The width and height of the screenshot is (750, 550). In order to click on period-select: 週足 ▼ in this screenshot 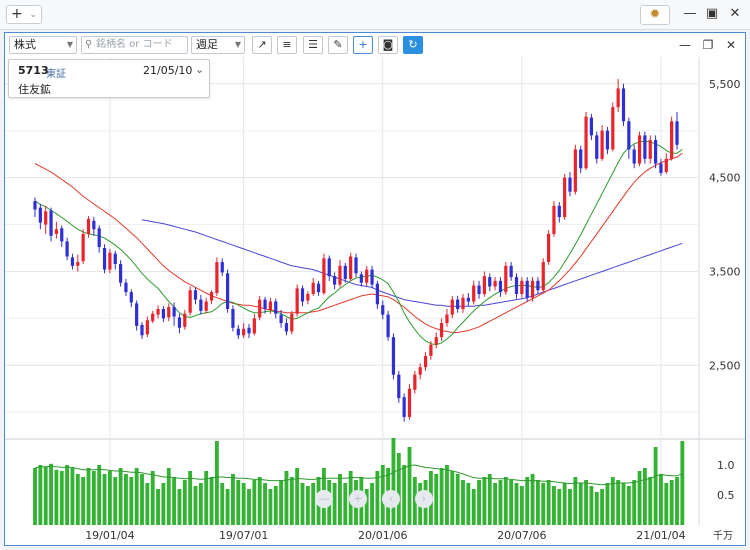, I will do `click(218, 45)`.